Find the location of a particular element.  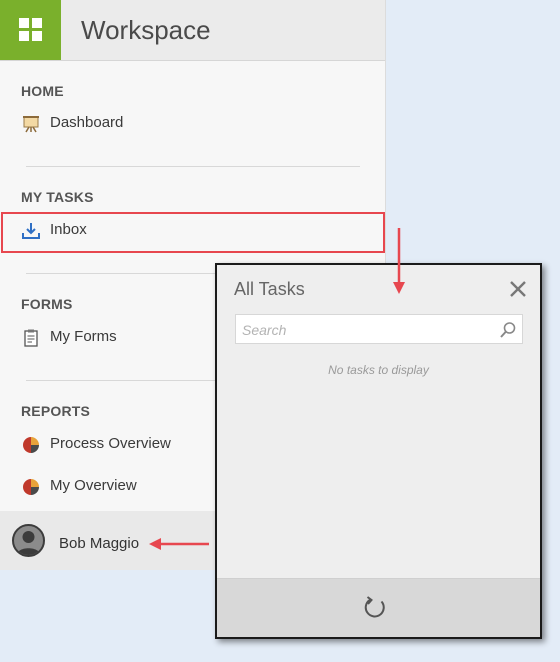

nav-item-inbox: Inbox is located at coordinates (192, 230).